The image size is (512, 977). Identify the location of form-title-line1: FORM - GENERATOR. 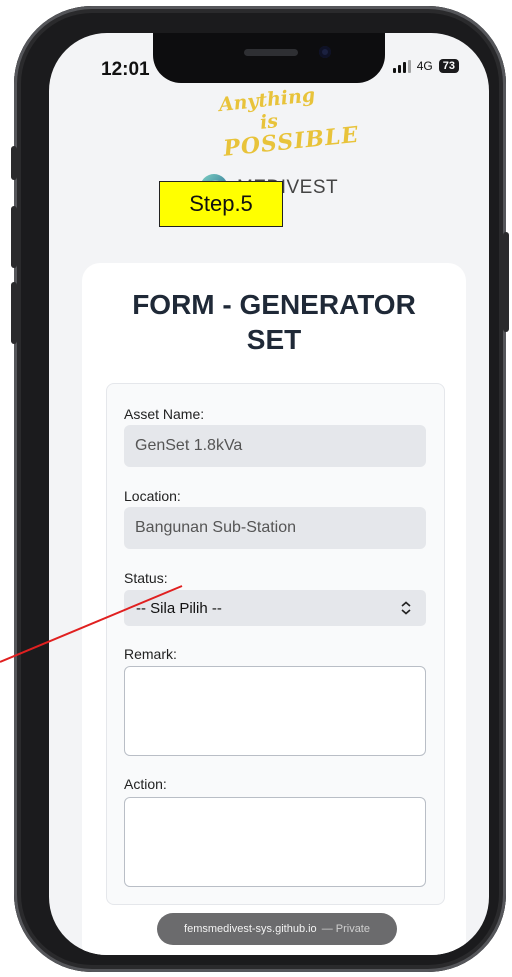
(274, 304).